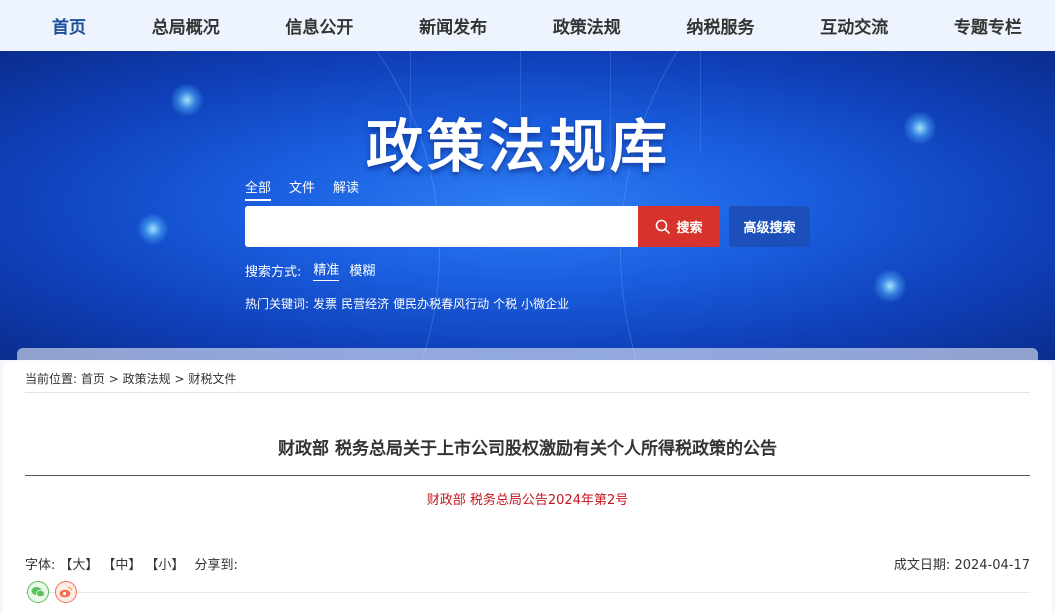 The height and width of the screenshot is (614, 1055). I want to click on breadcrumb-divider, so click(527, 392).